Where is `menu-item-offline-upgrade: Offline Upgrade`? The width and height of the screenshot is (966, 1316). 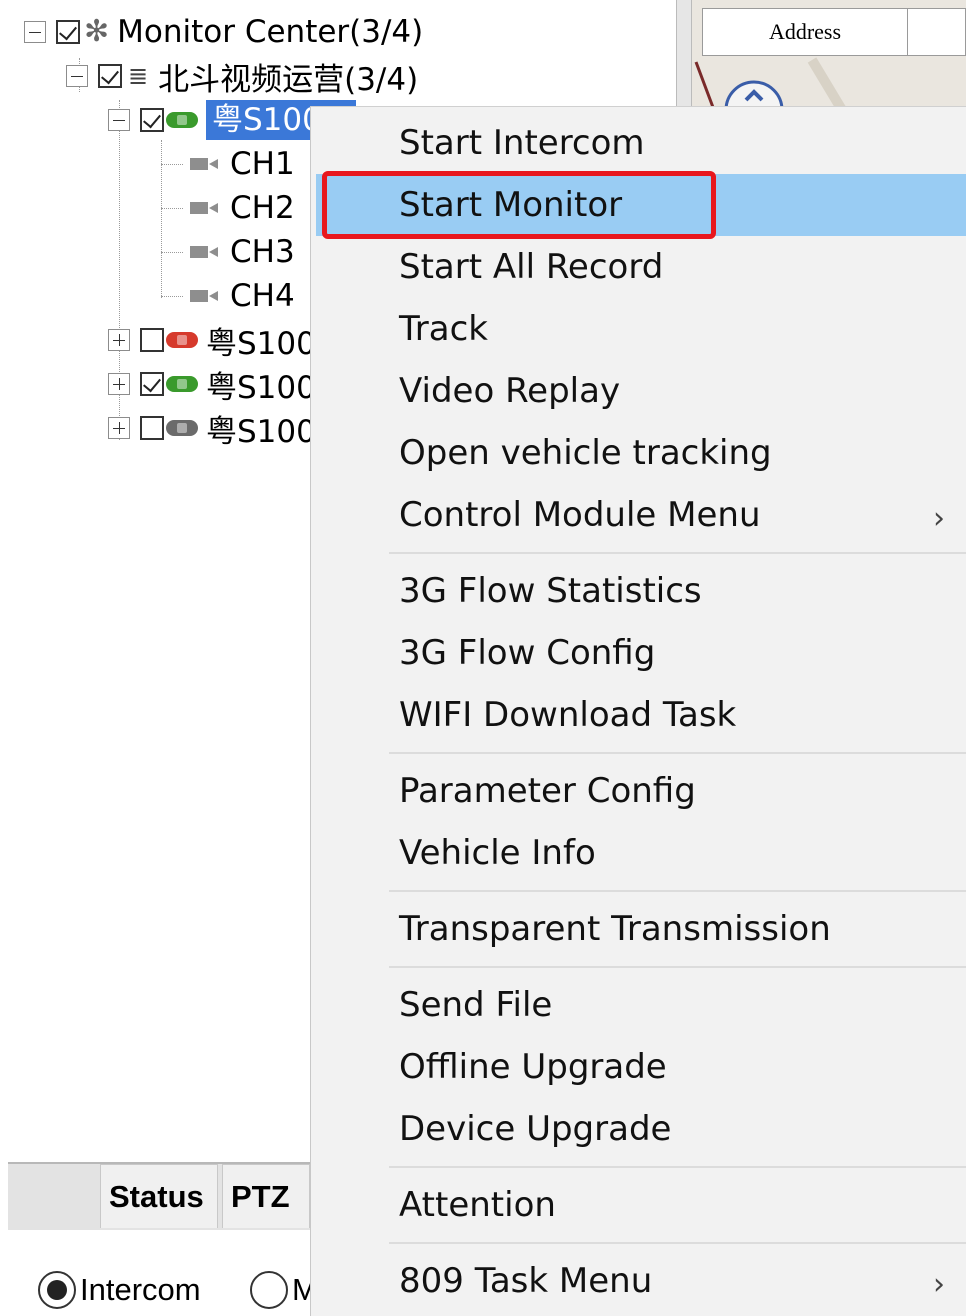 menu-item-offline-upgrade: Offline Upgrade is located at coordinates (641, 1067).